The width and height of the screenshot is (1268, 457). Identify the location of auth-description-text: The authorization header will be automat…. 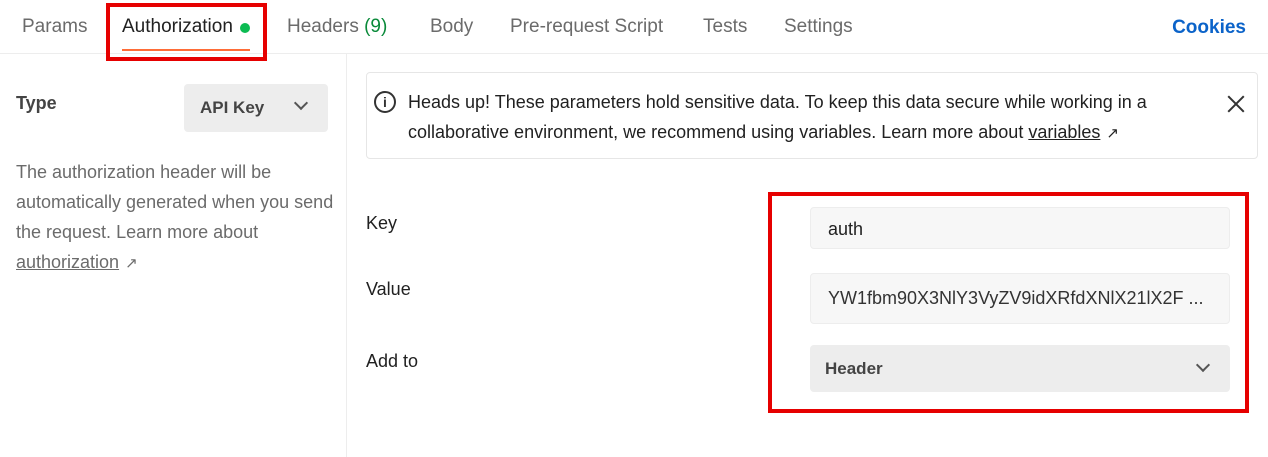
(175, 202).